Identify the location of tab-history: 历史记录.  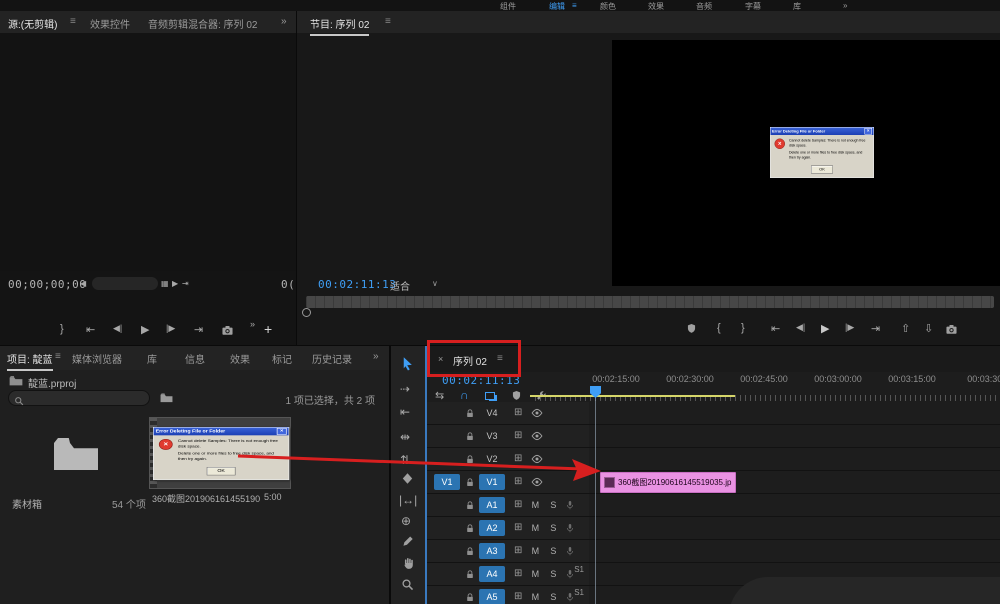
(332, 358).